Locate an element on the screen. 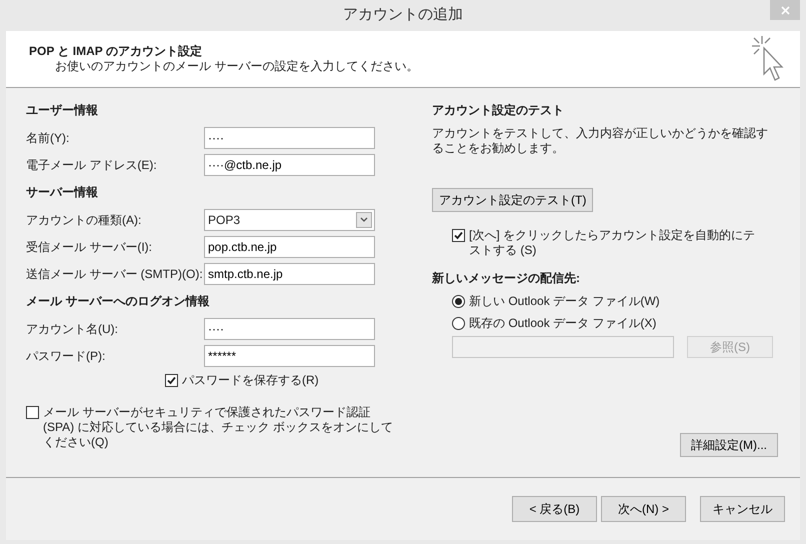 Image resolution: width=806 pixels, height=544 pixels. field-label: 送信メール サーバー (SMTP)(O): is located at coordinates (115, 274).